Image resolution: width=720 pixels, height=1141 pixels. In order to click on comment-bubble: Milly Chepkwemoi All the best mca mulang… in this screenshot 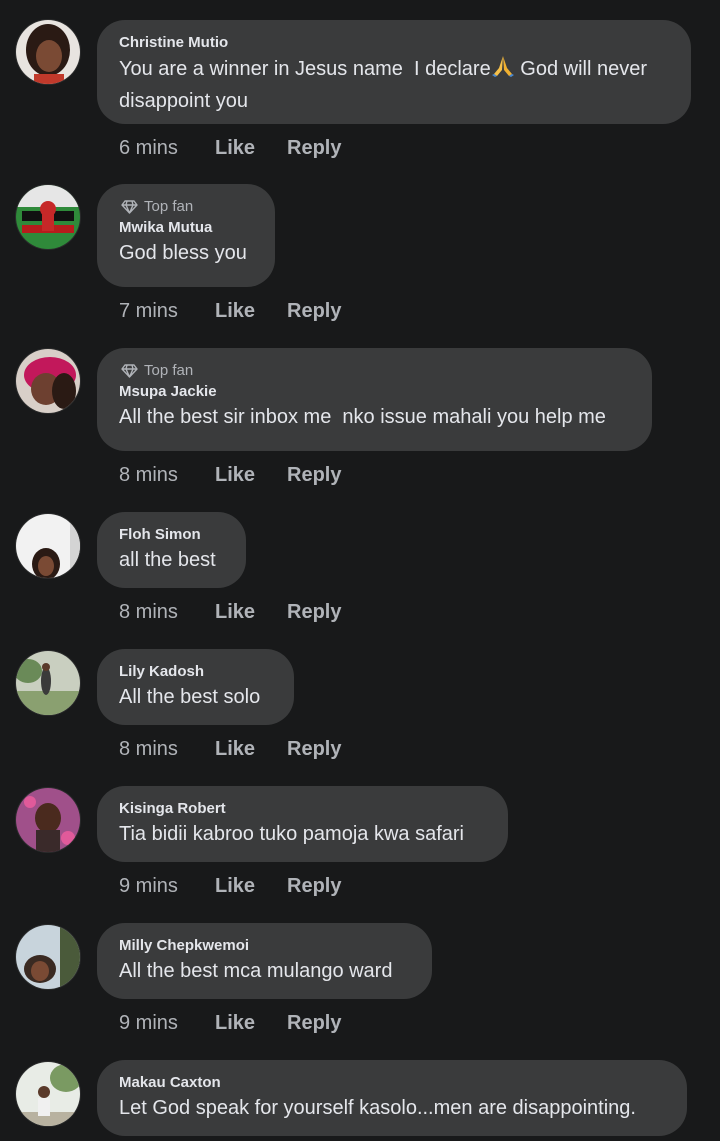, I will do `click(264, 961)`.